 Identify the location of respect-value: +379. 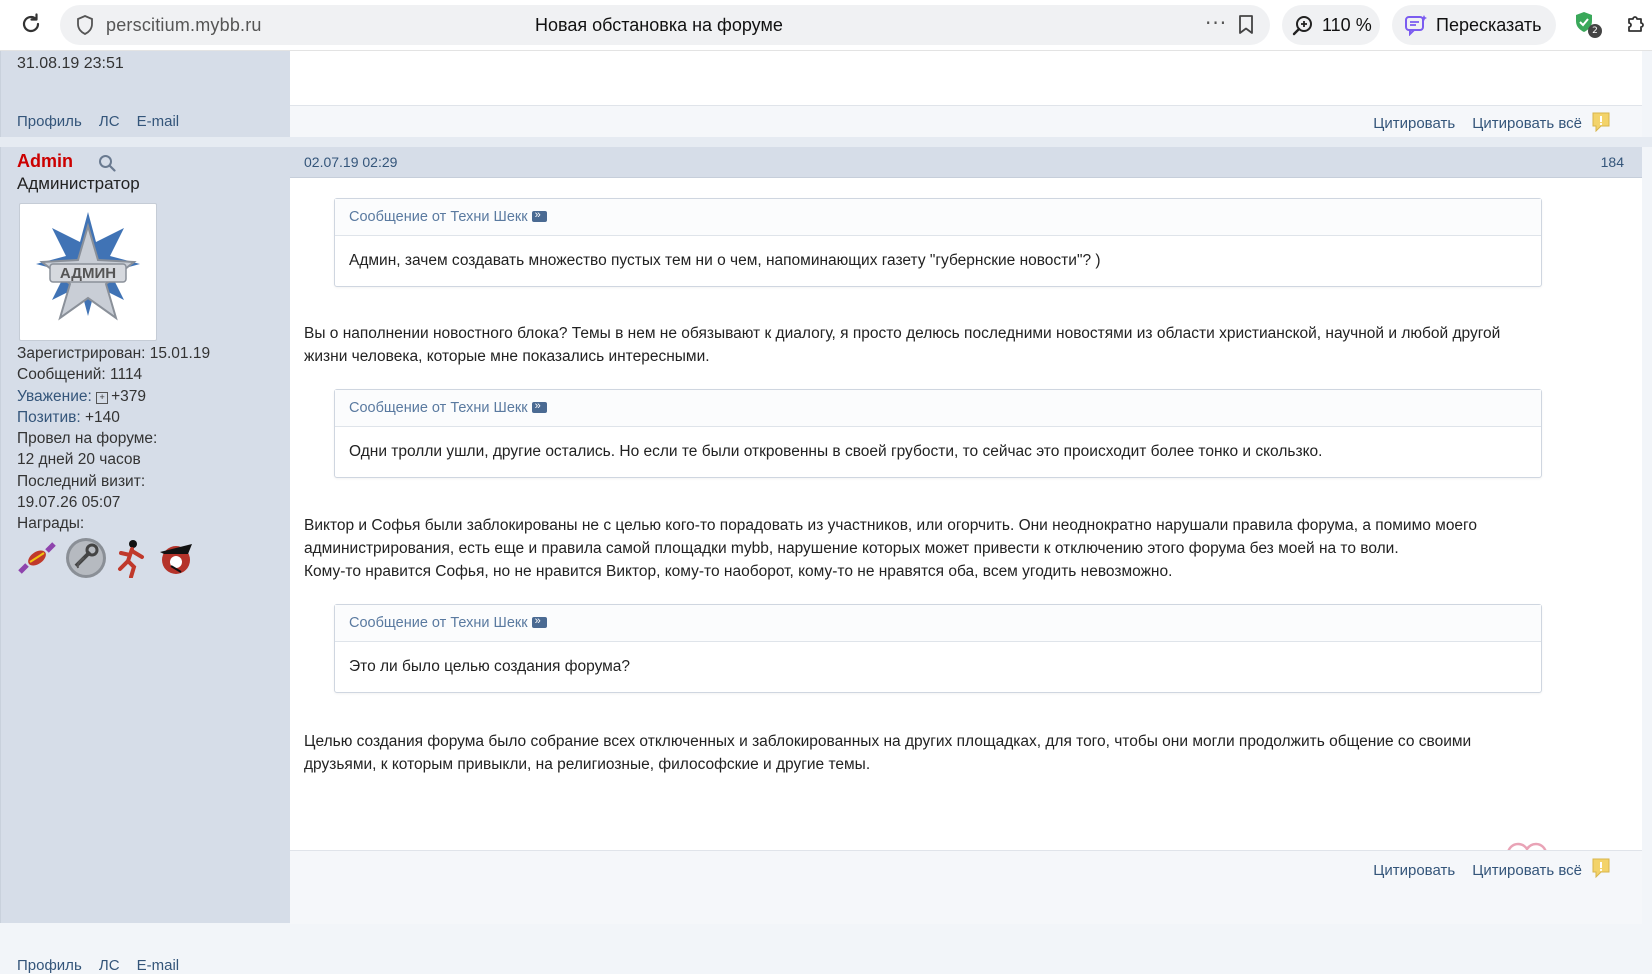
(129, 396).